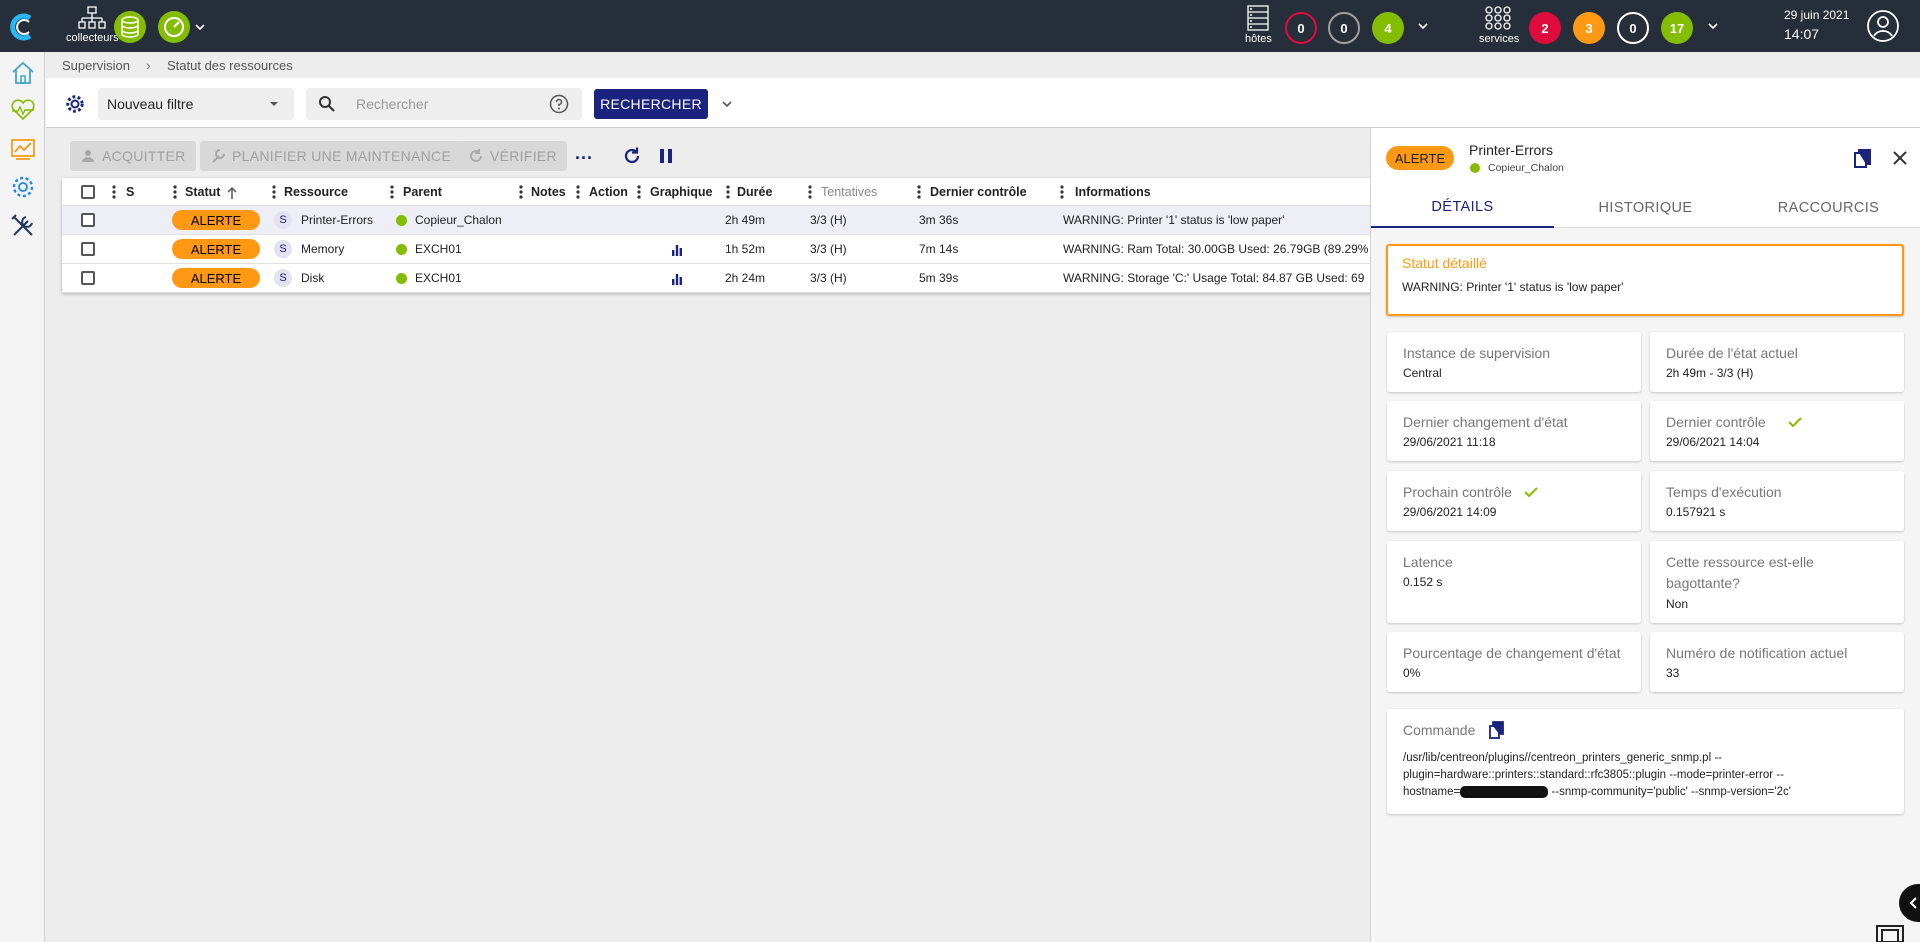 The image size is (1920, 942). What do you see at coordinates (75, 104) in the screenshot?
I see `filter-settings-gear-icon` at bounding box center [75, 104].